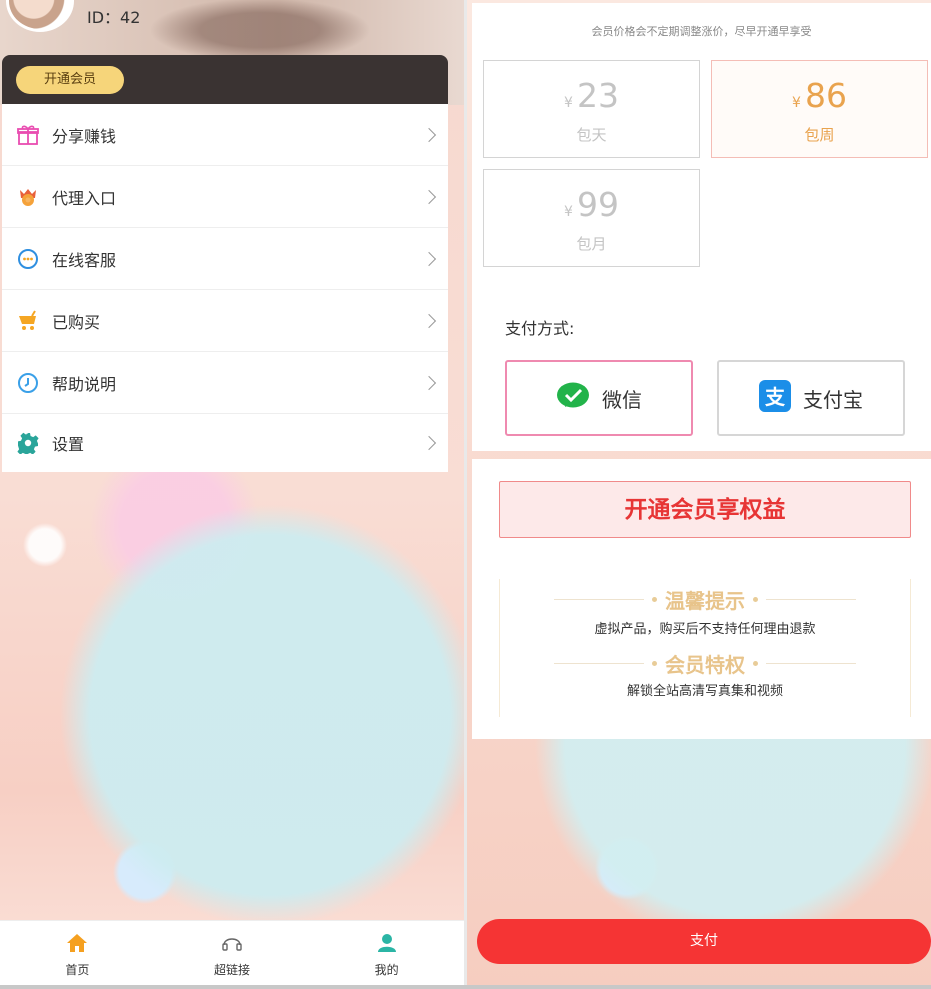  I want to click on vip-banner: 开通会员, so click(225, 81).